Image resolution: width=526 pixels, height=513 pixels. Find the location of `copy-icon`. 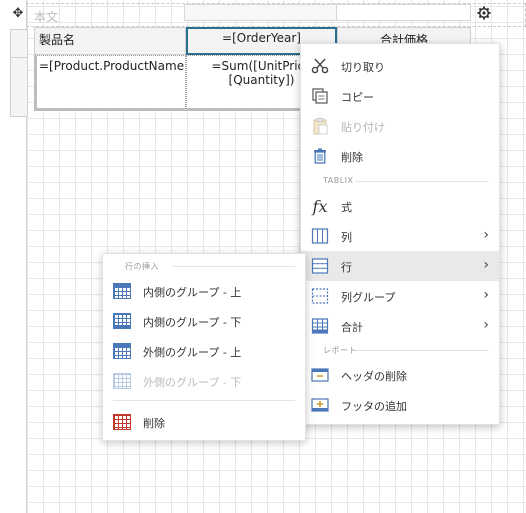

copy-icon is located at coordinates (320, 96).